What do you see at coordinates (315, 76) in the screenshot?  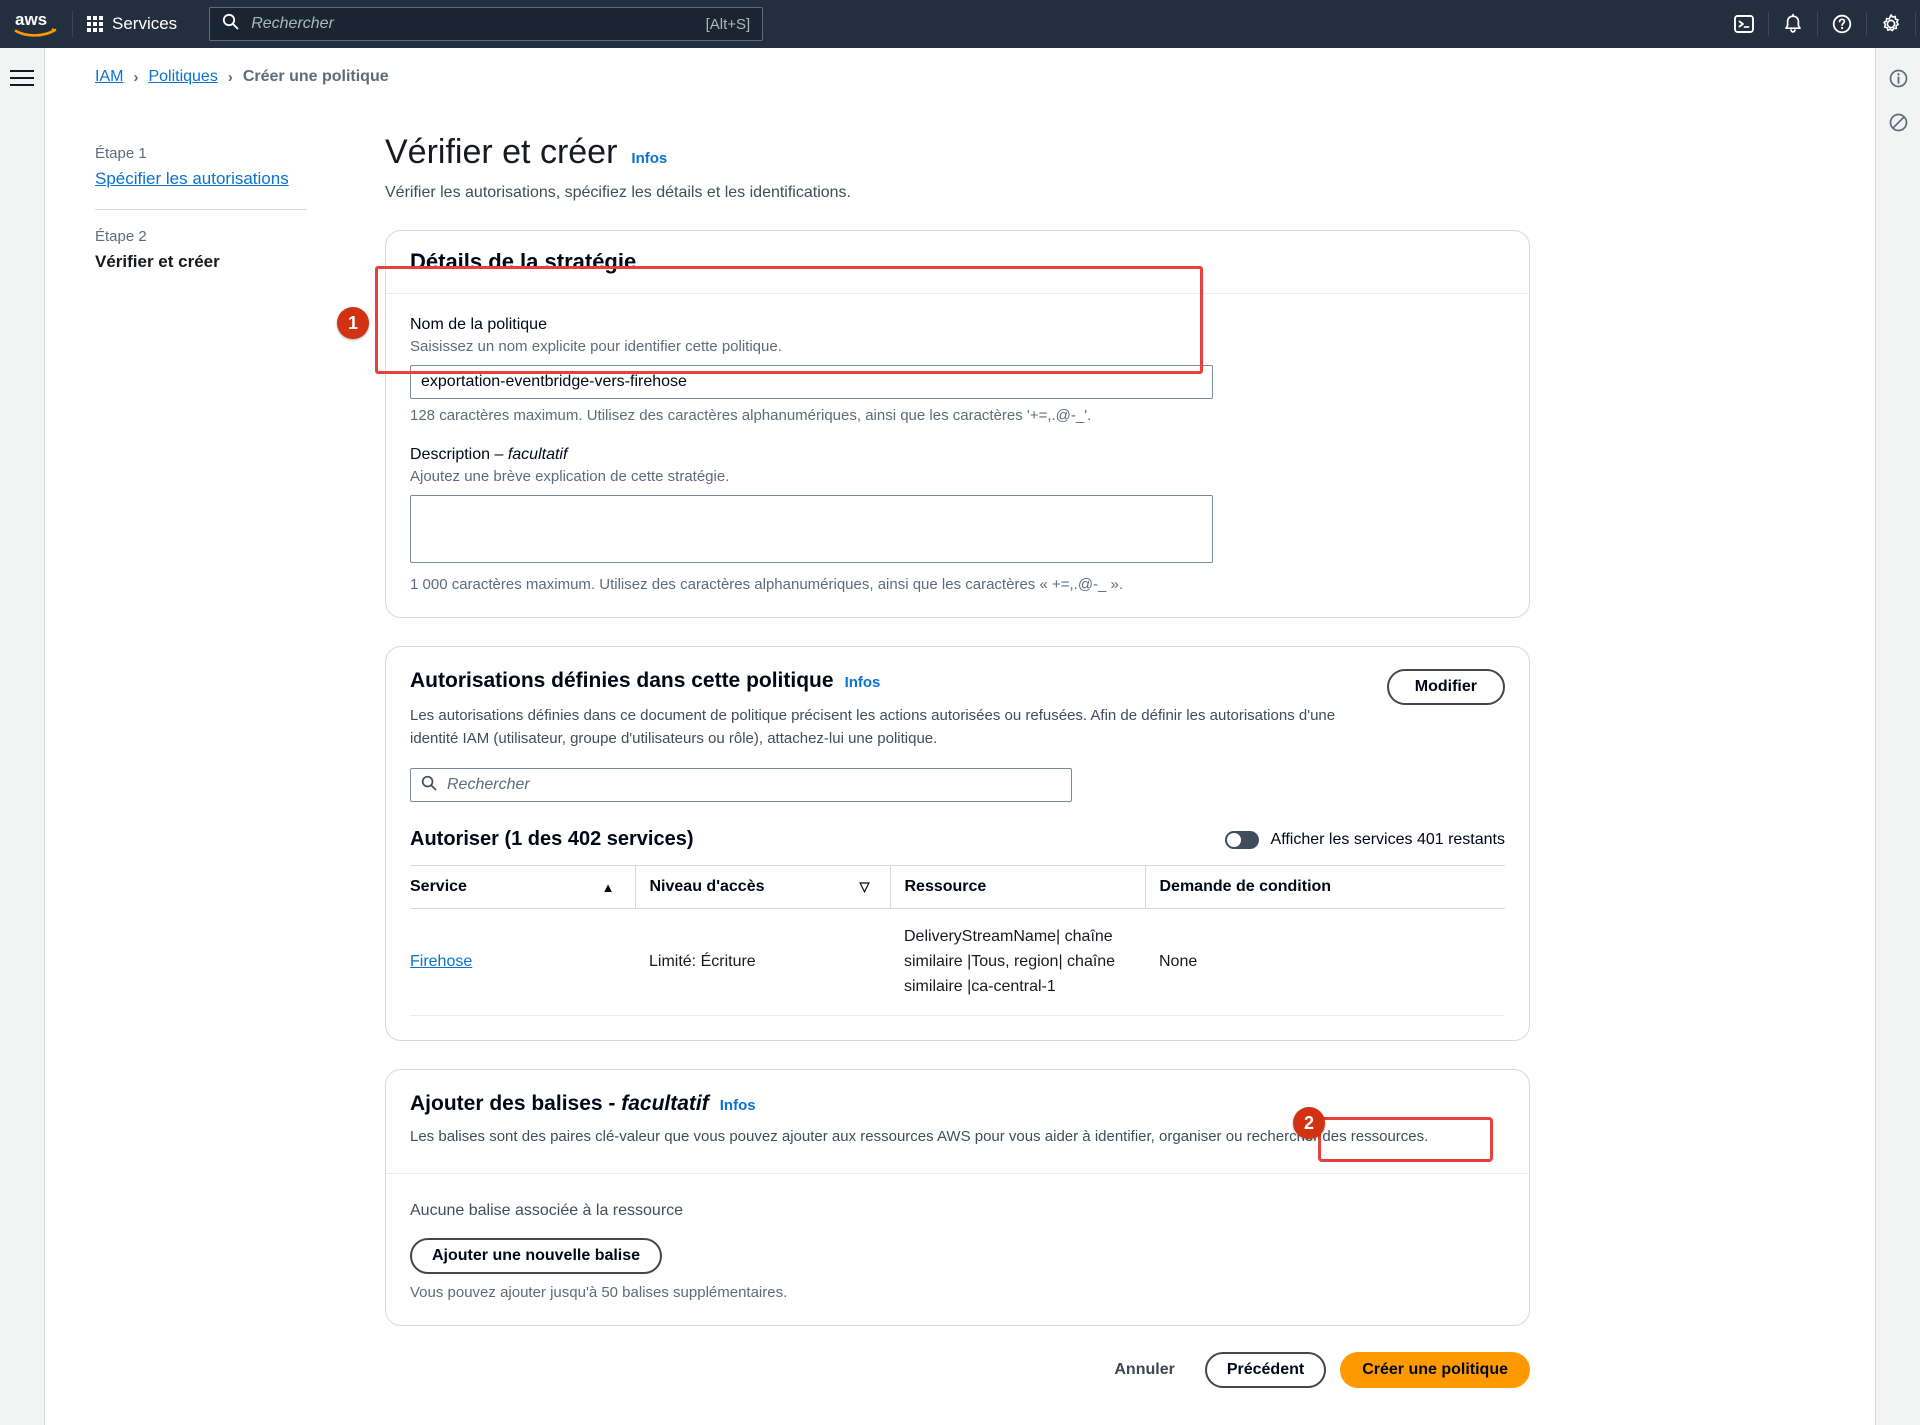 I see `breadcrumb-item-current: Créer une politique` at bounding box center [315, 76].